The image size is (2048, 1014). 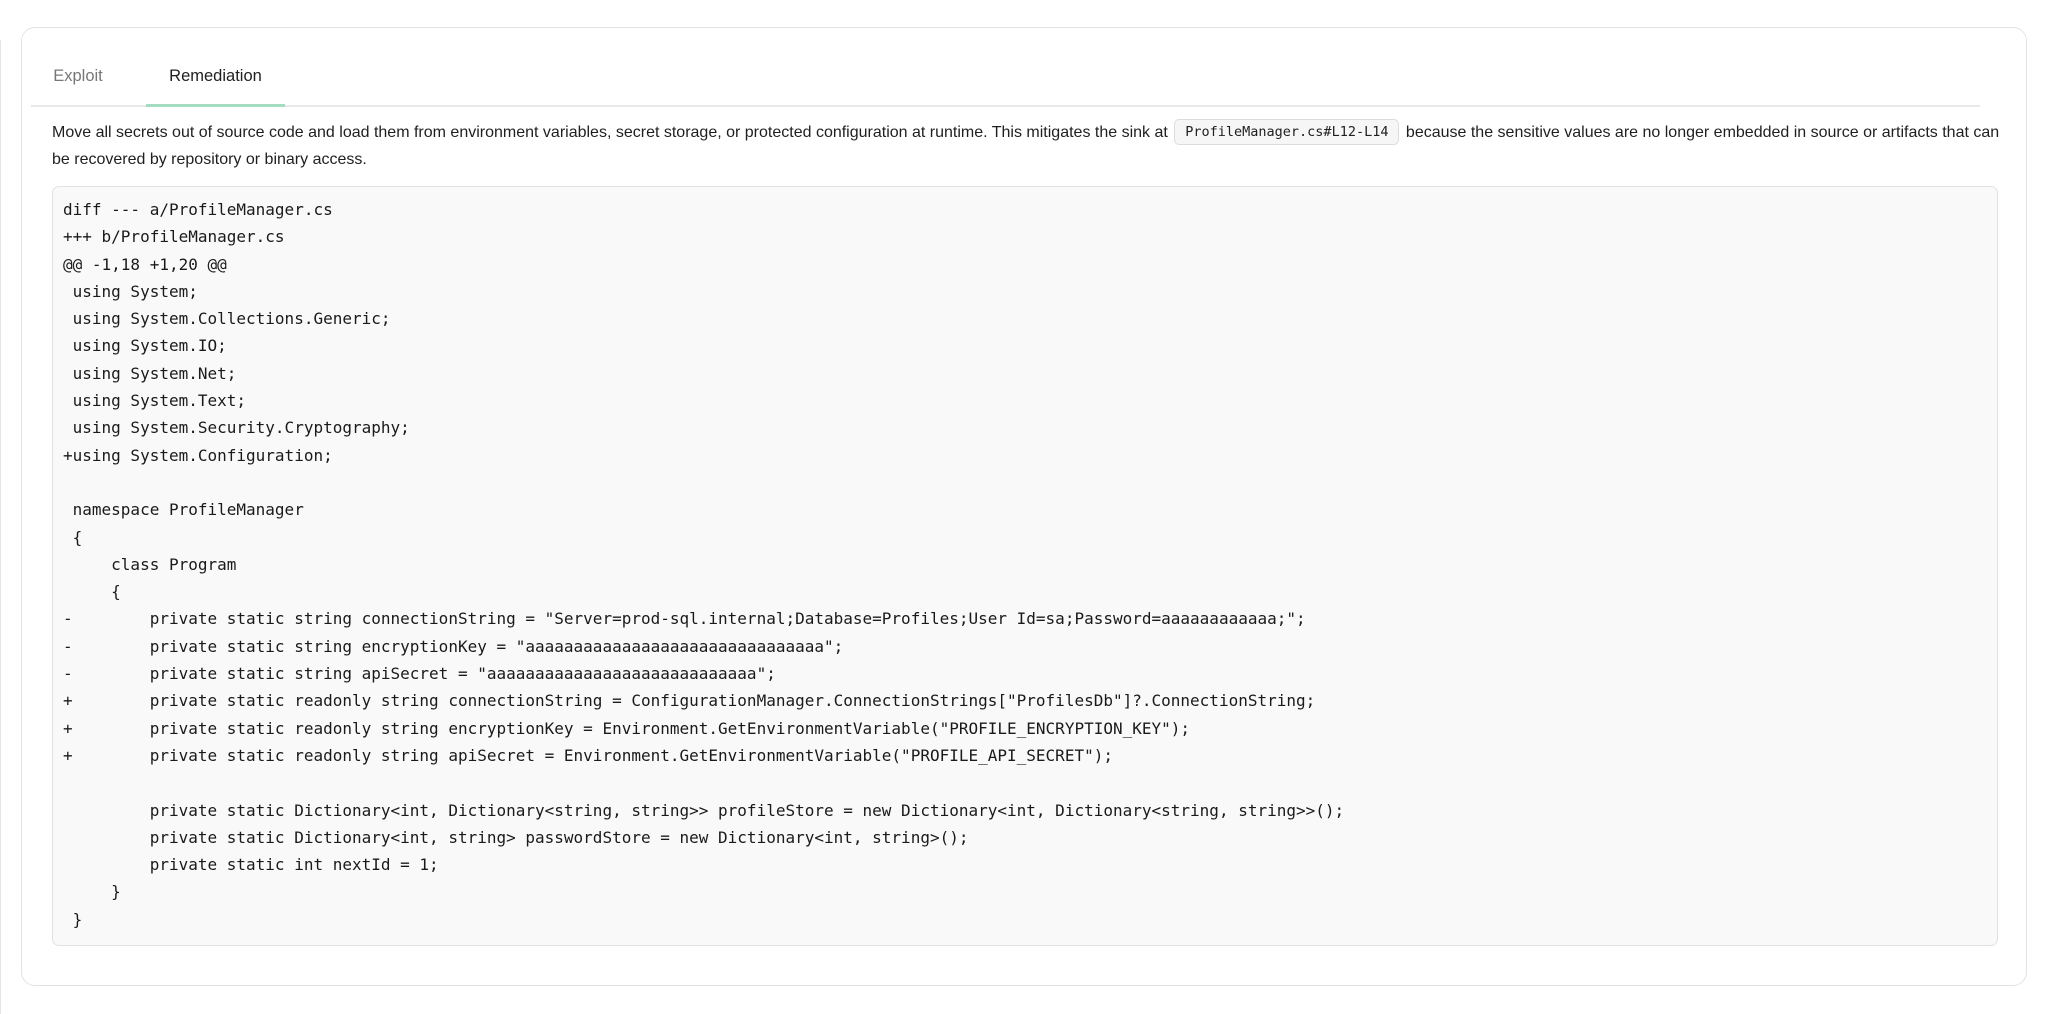 What do you see at coordinates (251, 865) in the screenshot?
I see `diff-line: private static int nextId = 1;` at bounding box center [251, 865].